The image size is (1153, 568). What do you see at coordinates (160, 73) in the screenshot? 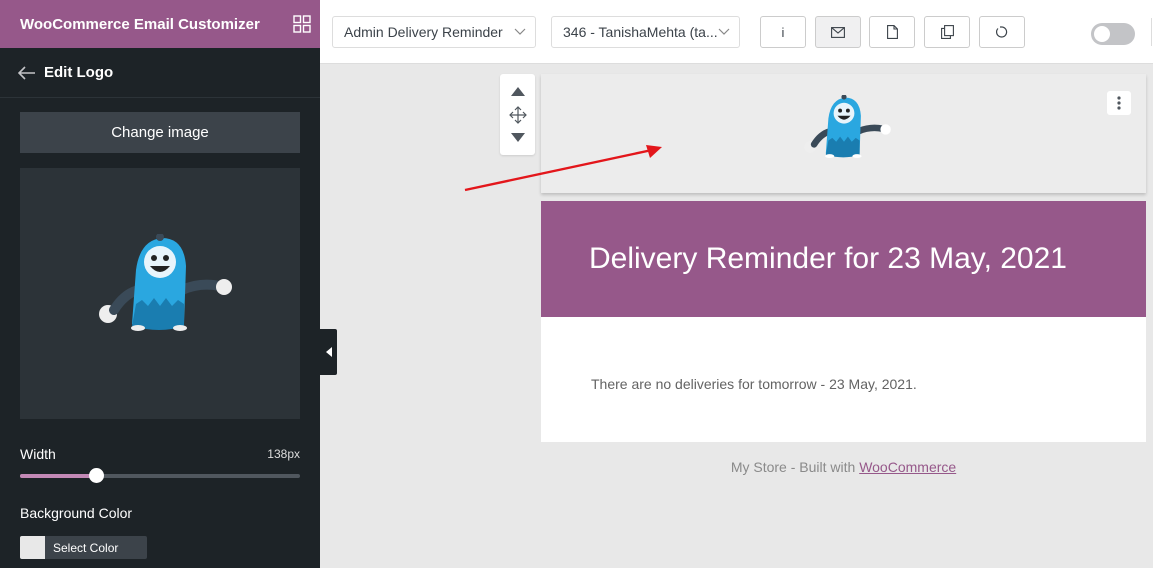
I see `panel-bar: Edit Logo` at bounding box center [160, 73].